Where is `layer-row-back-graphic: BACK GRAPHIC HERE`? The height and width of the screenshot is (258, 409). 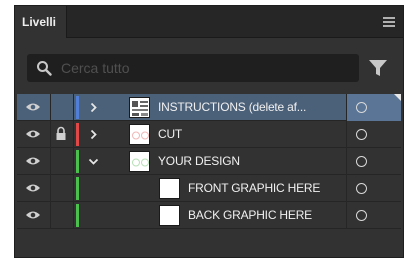
layer-row-back-graphic: BACK GRAPHIC HERE is located at coordinates (209, 215).